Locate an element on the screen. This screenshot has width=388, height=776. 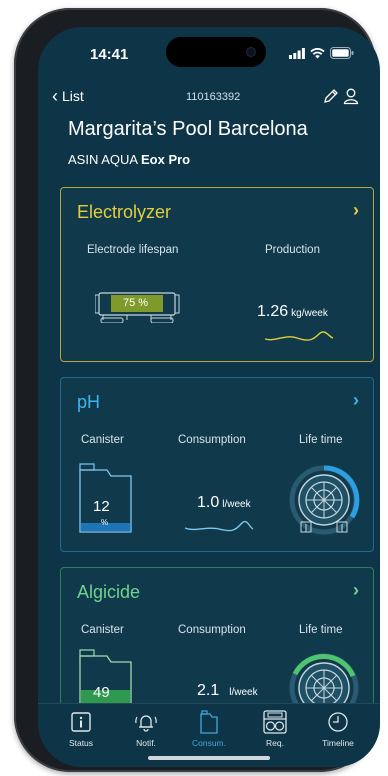
signal-icon is located at coordinates (297, 53).